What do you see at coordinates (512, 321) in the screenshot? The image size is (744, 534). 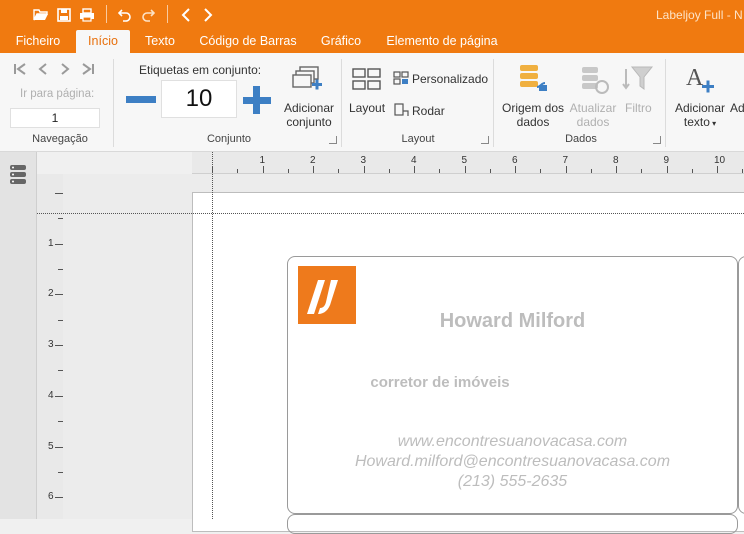 I see `label-name-text: Howard Milford` at bounding box center [512, 321].